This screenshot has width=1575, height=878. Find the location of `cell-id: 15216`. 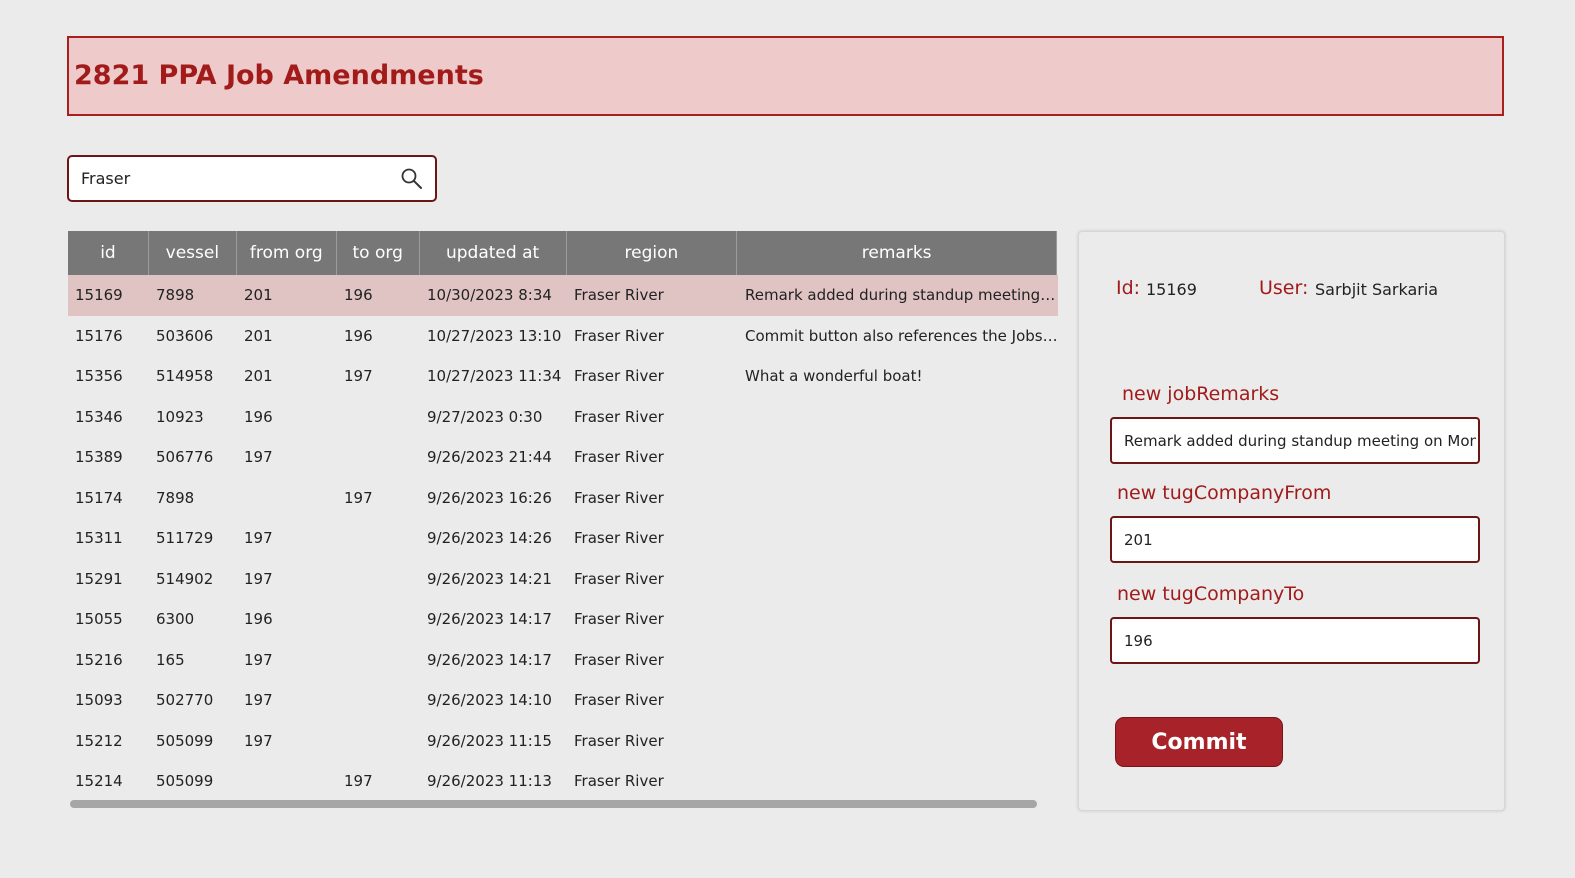

cell-id: 15216 is located at coordinates (99, 659).